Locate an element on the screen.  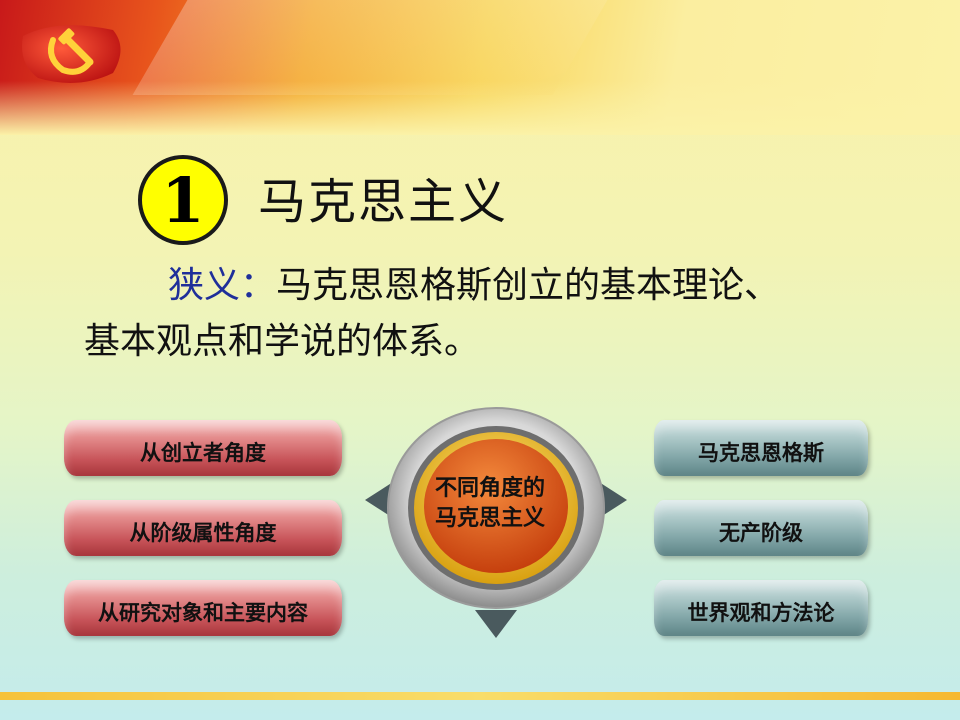
center-hub-line-1: 不同角度的 is located at coordinates (489, 488).